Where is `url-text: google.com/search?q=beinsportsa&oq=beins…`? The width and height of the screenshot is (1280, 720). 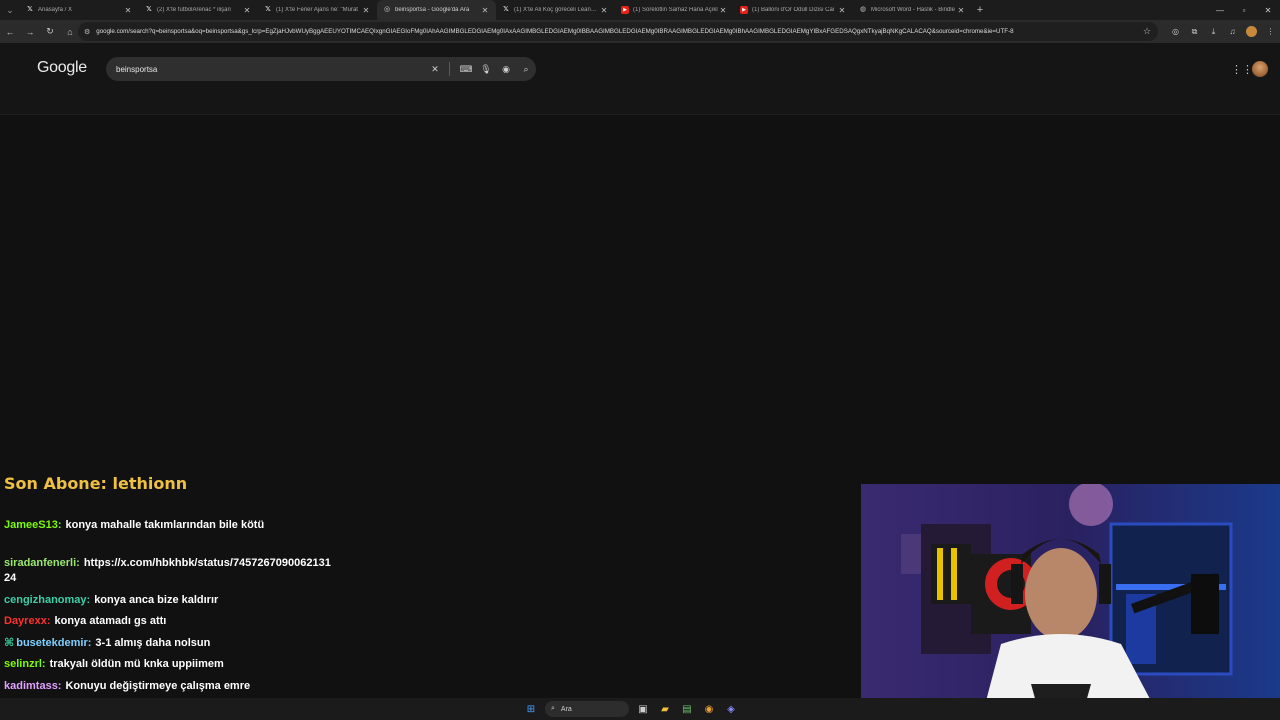 url-text: google.com/search?q=beinsportsa&oq=beins… is located at coordinates (618, 31).